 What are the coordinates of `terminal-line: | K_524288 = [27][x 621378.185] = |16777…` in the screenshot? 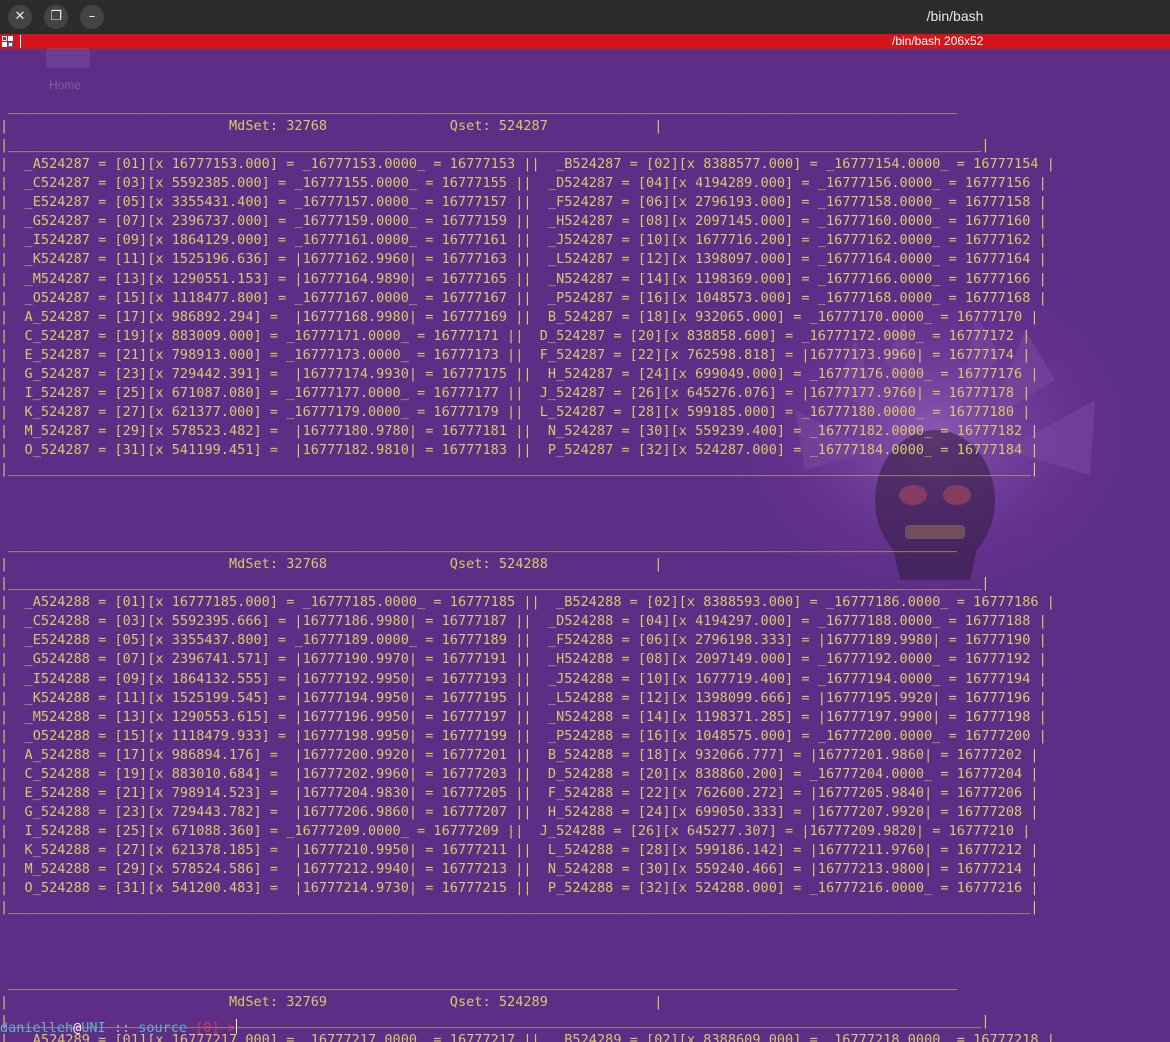 It's located at (519, 849).